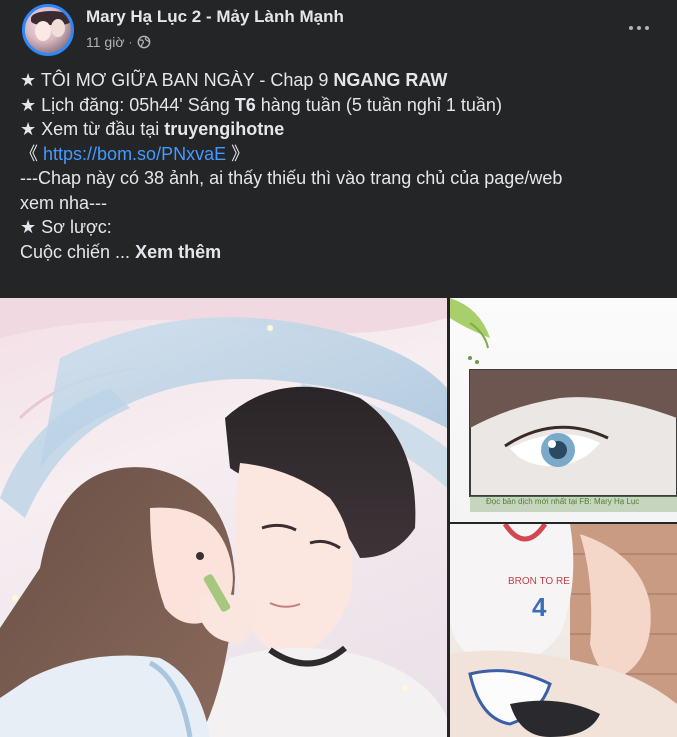 This screenshot has height=737, width=677. I want to click on post-meta: 11 giờ ·, so click(118, 42).